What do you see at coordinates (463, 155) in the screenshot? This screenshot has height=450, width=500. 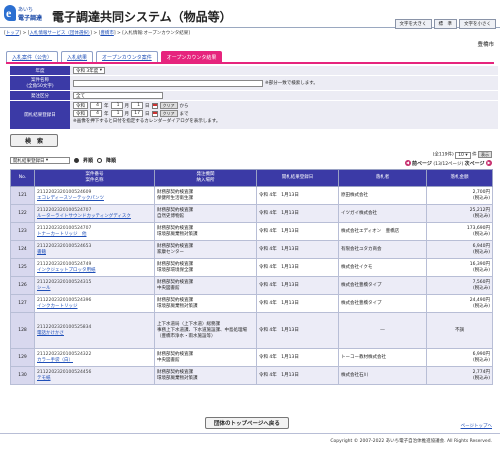 I see `per-page-select: 10 ▾` at bounding box center [463, 155].